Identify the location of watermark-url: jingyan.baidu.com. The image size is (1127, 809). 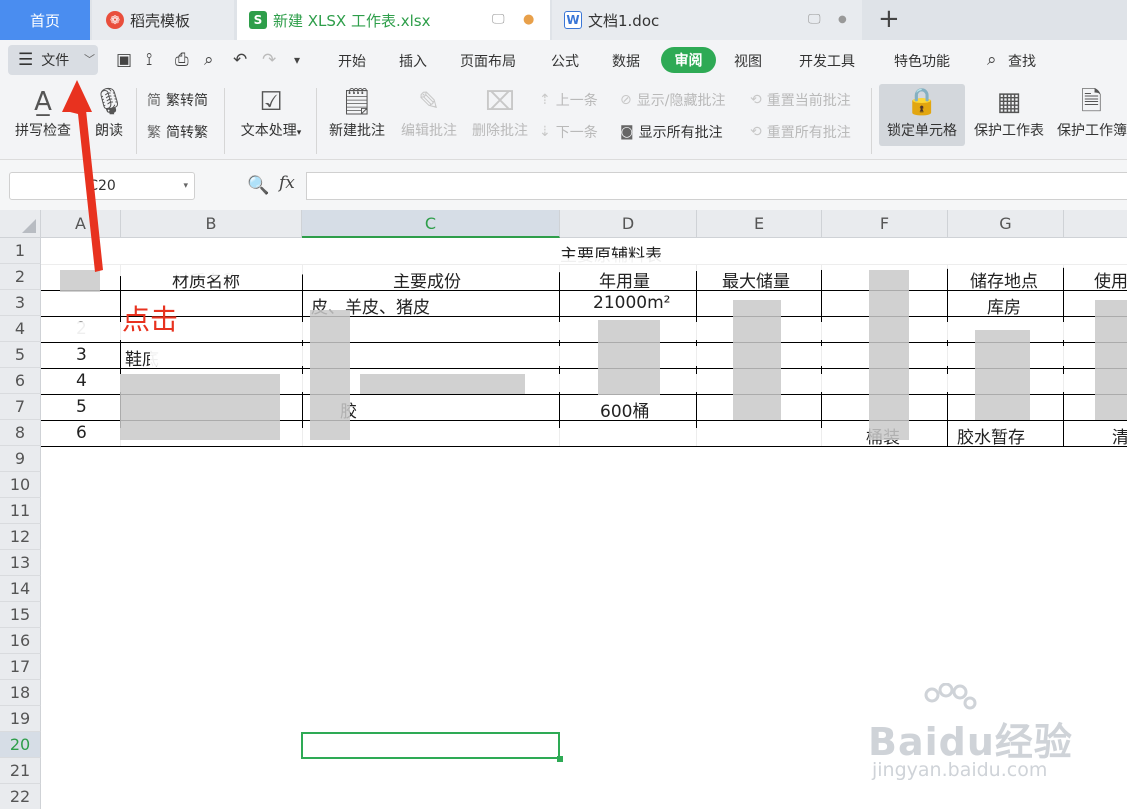
(960, 770).